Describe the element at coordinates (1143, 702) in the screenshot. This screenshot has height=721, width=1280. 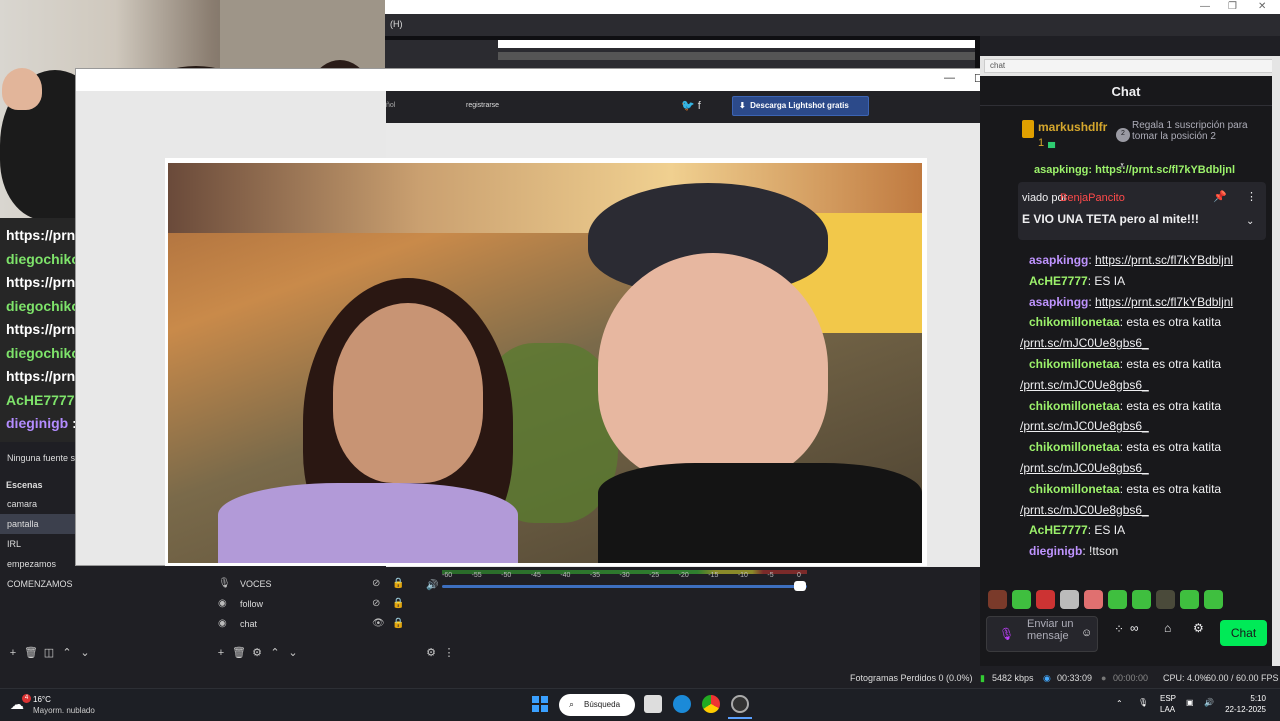
I see `mic-tray-icon: 🎙` at that location.